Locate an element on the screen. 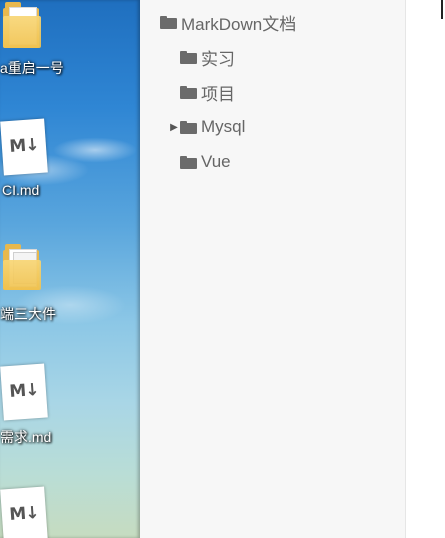 This screenshot has width=445, height=538. tree-item-xiangmu: 项目 is located at coordinates (207, 92).